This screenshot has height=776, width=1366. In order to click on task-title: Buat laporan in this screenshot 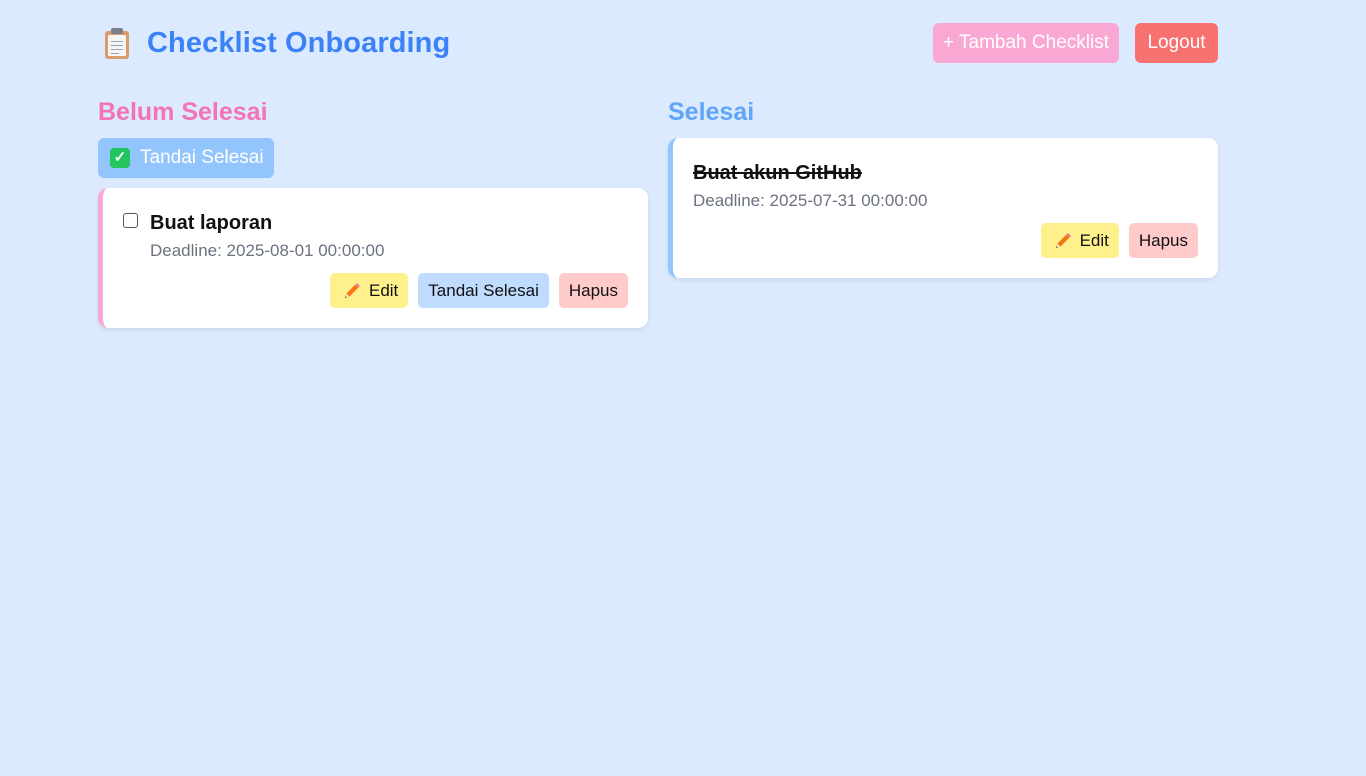, I will do `click(211, 223)`.